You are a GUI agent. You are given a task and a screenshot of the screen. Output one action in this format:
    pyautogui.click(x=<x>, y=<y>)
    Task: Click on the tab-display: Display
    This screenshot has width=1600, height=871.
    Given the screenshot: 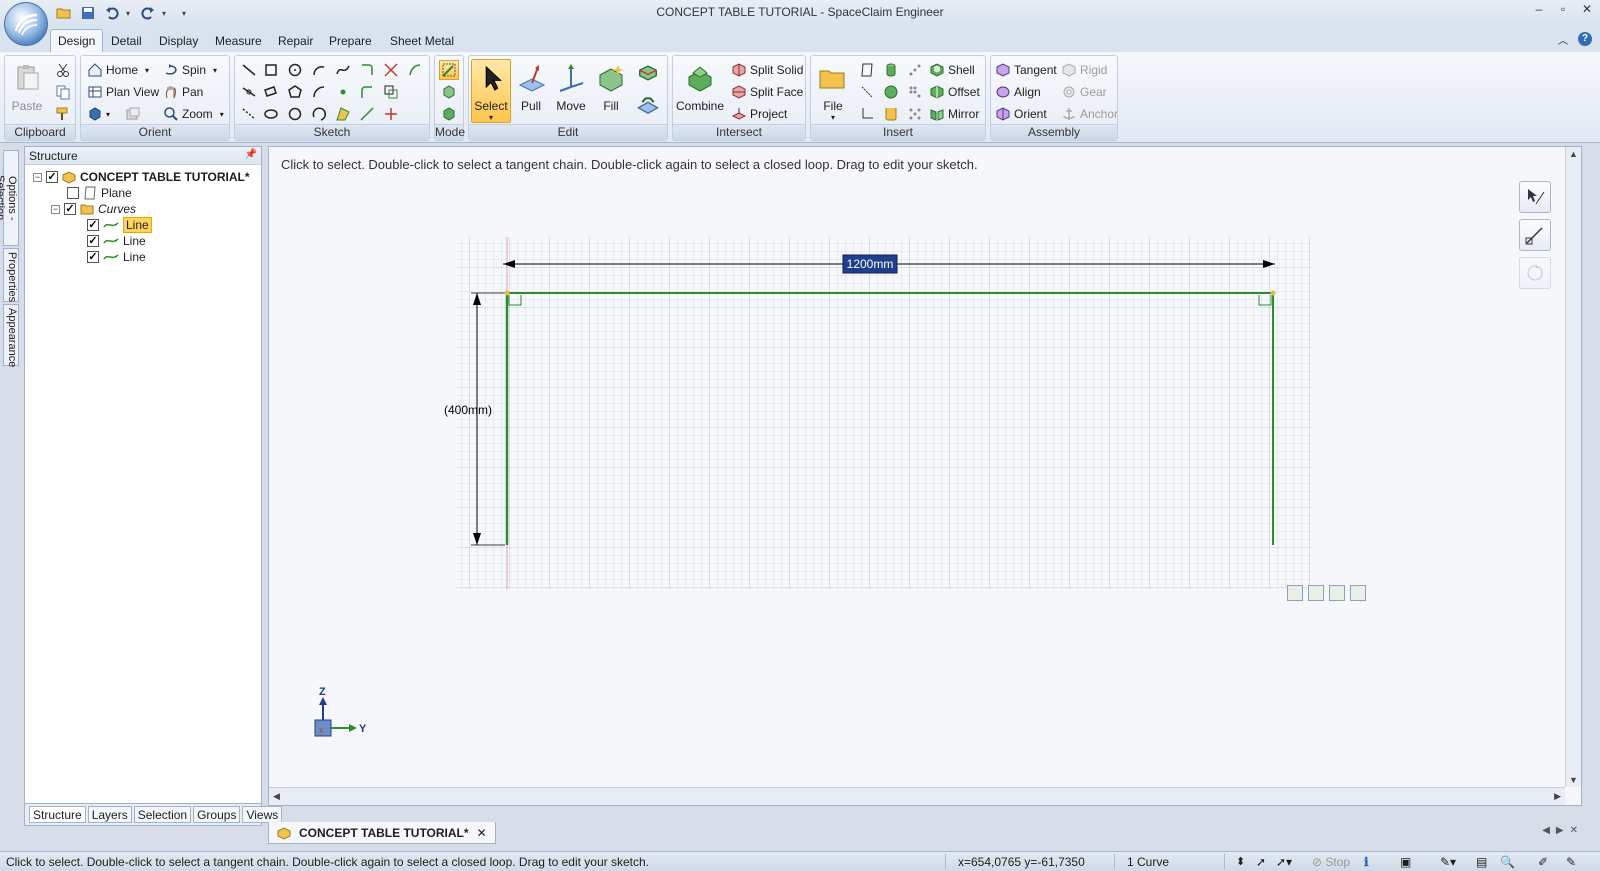 What is the action you would take?
    pyautogui.click(x=178, y=41)
    